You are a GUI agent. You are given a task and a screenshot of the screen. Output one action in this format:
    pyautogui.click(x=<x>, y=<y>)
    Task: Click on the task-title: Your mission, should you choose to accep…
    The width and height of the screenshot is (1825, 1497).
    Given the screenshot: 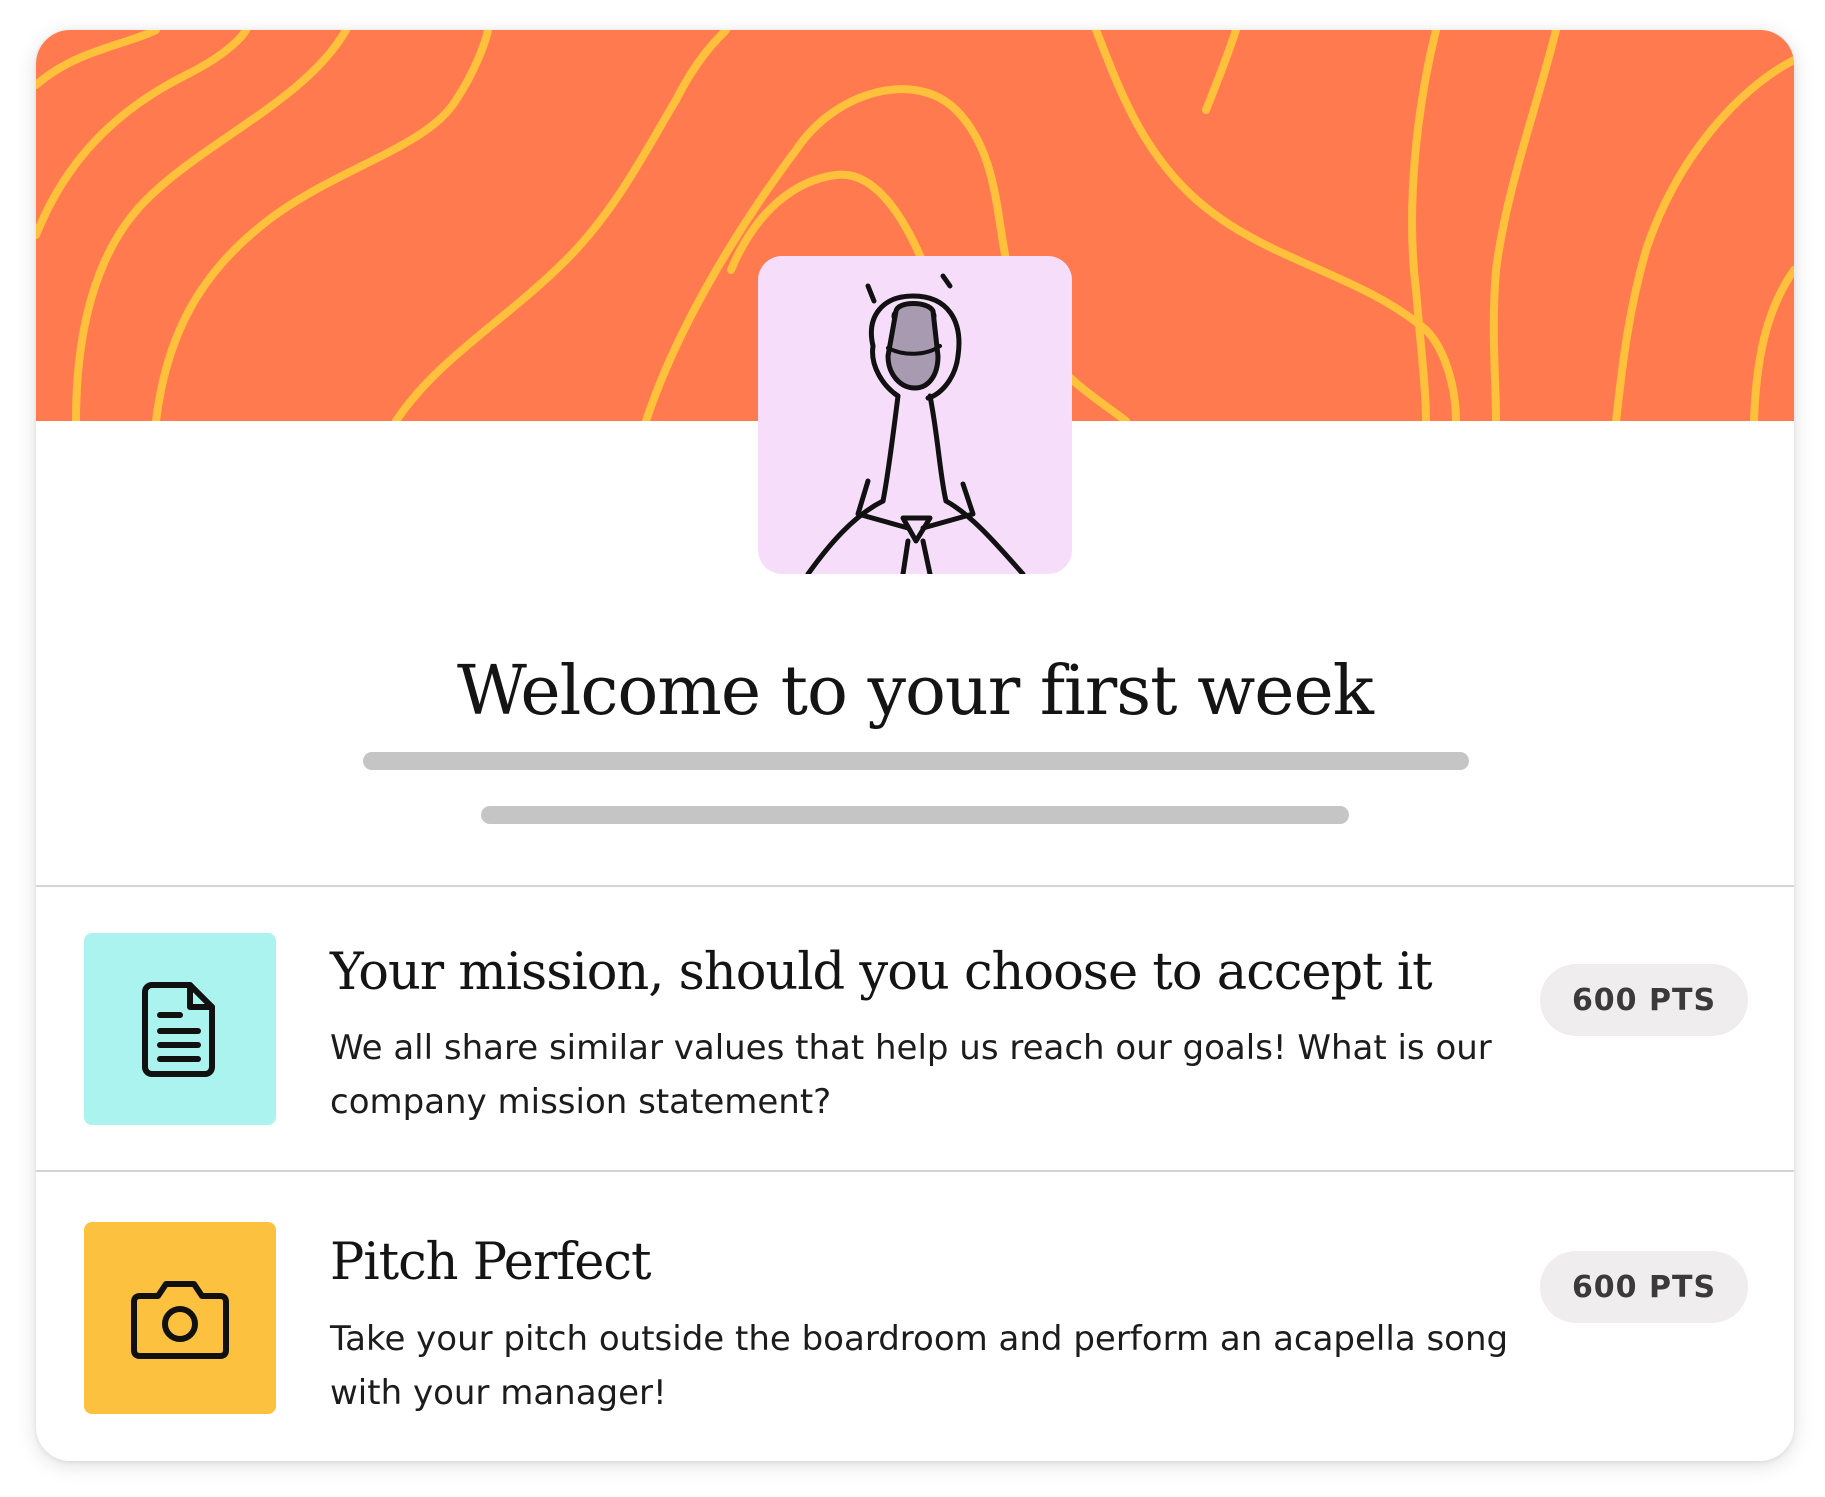 What is the action you would take?
    pyautogui.click(x=881, y=972)
    